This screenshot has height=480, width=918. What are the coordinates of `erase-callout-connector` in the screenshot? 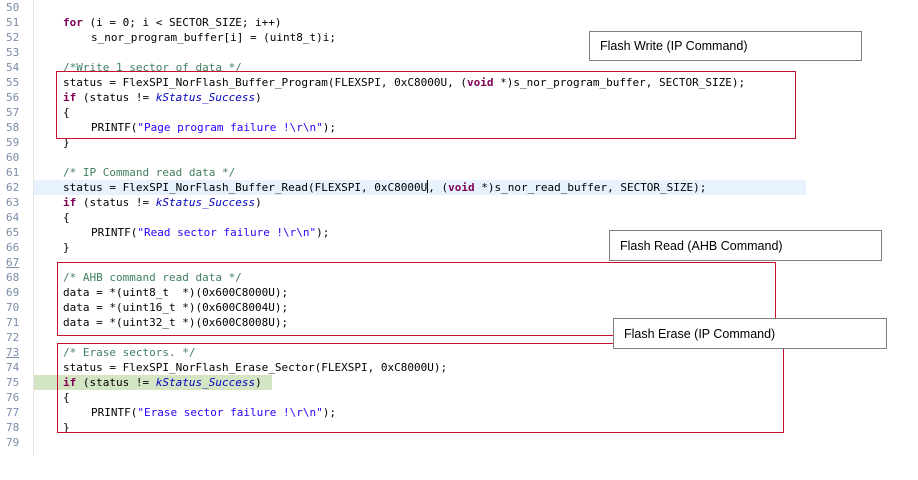 It's located at (783, 390).